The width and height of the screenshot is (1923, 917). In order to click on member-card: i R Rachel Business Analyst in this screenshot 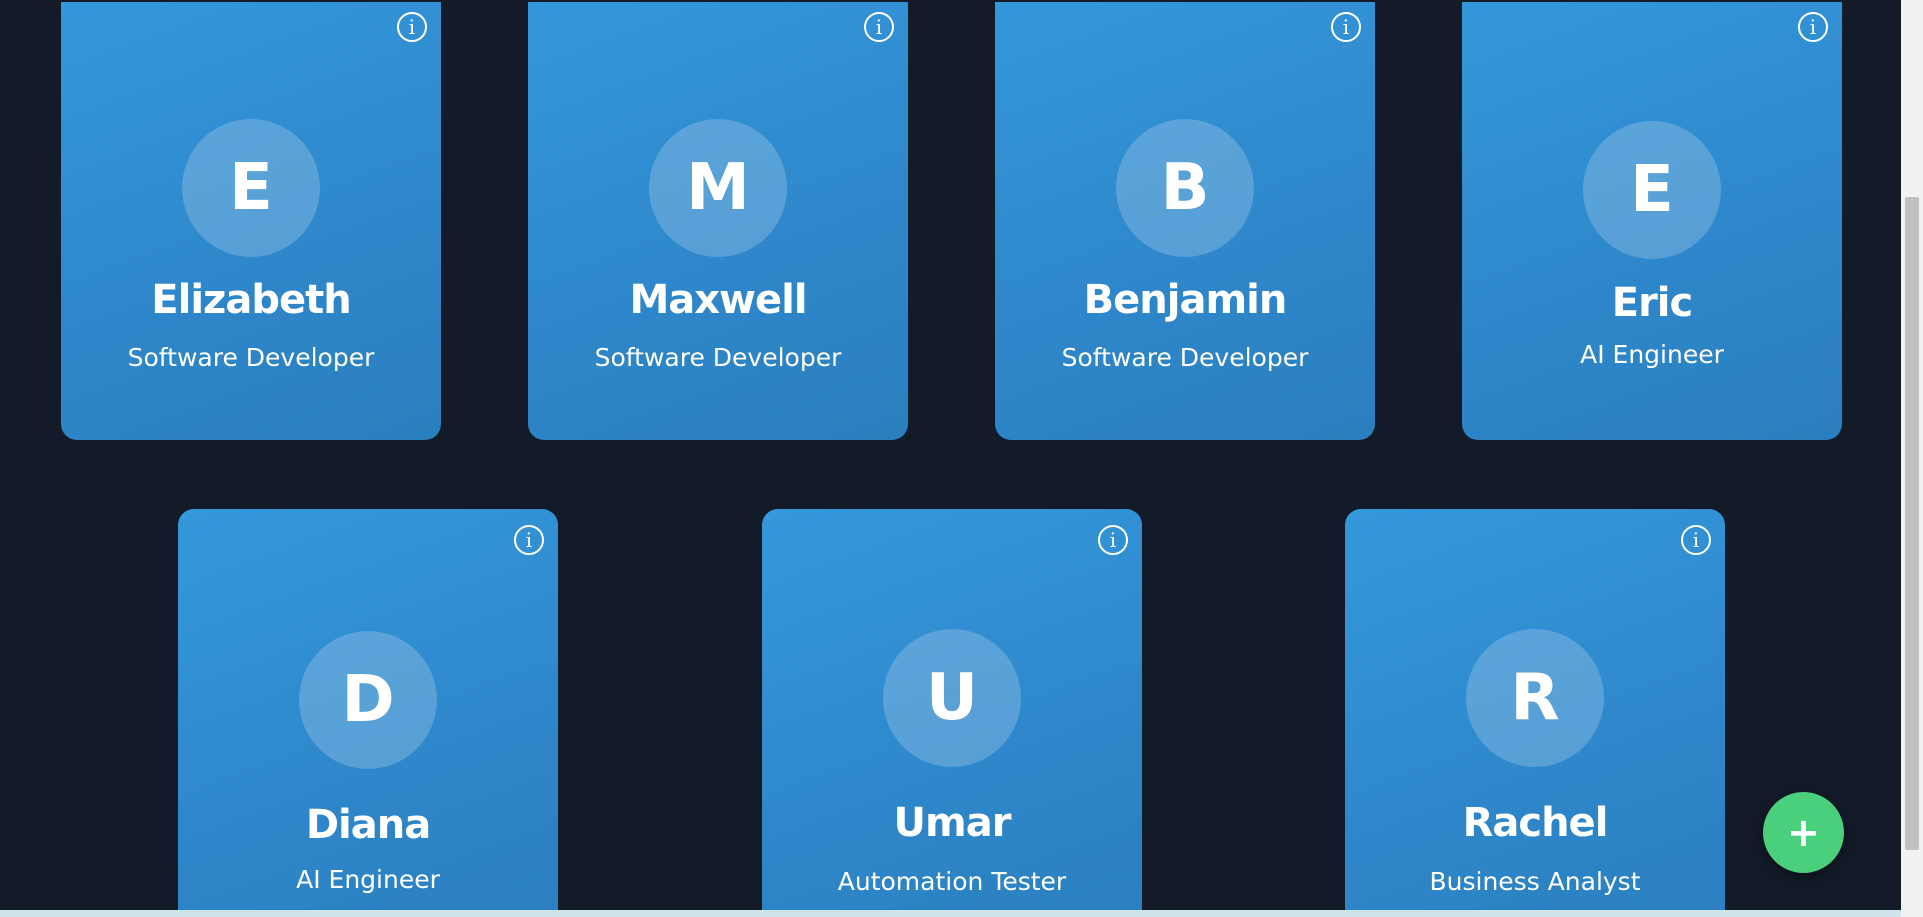, I will do `click(1535, 710)`.